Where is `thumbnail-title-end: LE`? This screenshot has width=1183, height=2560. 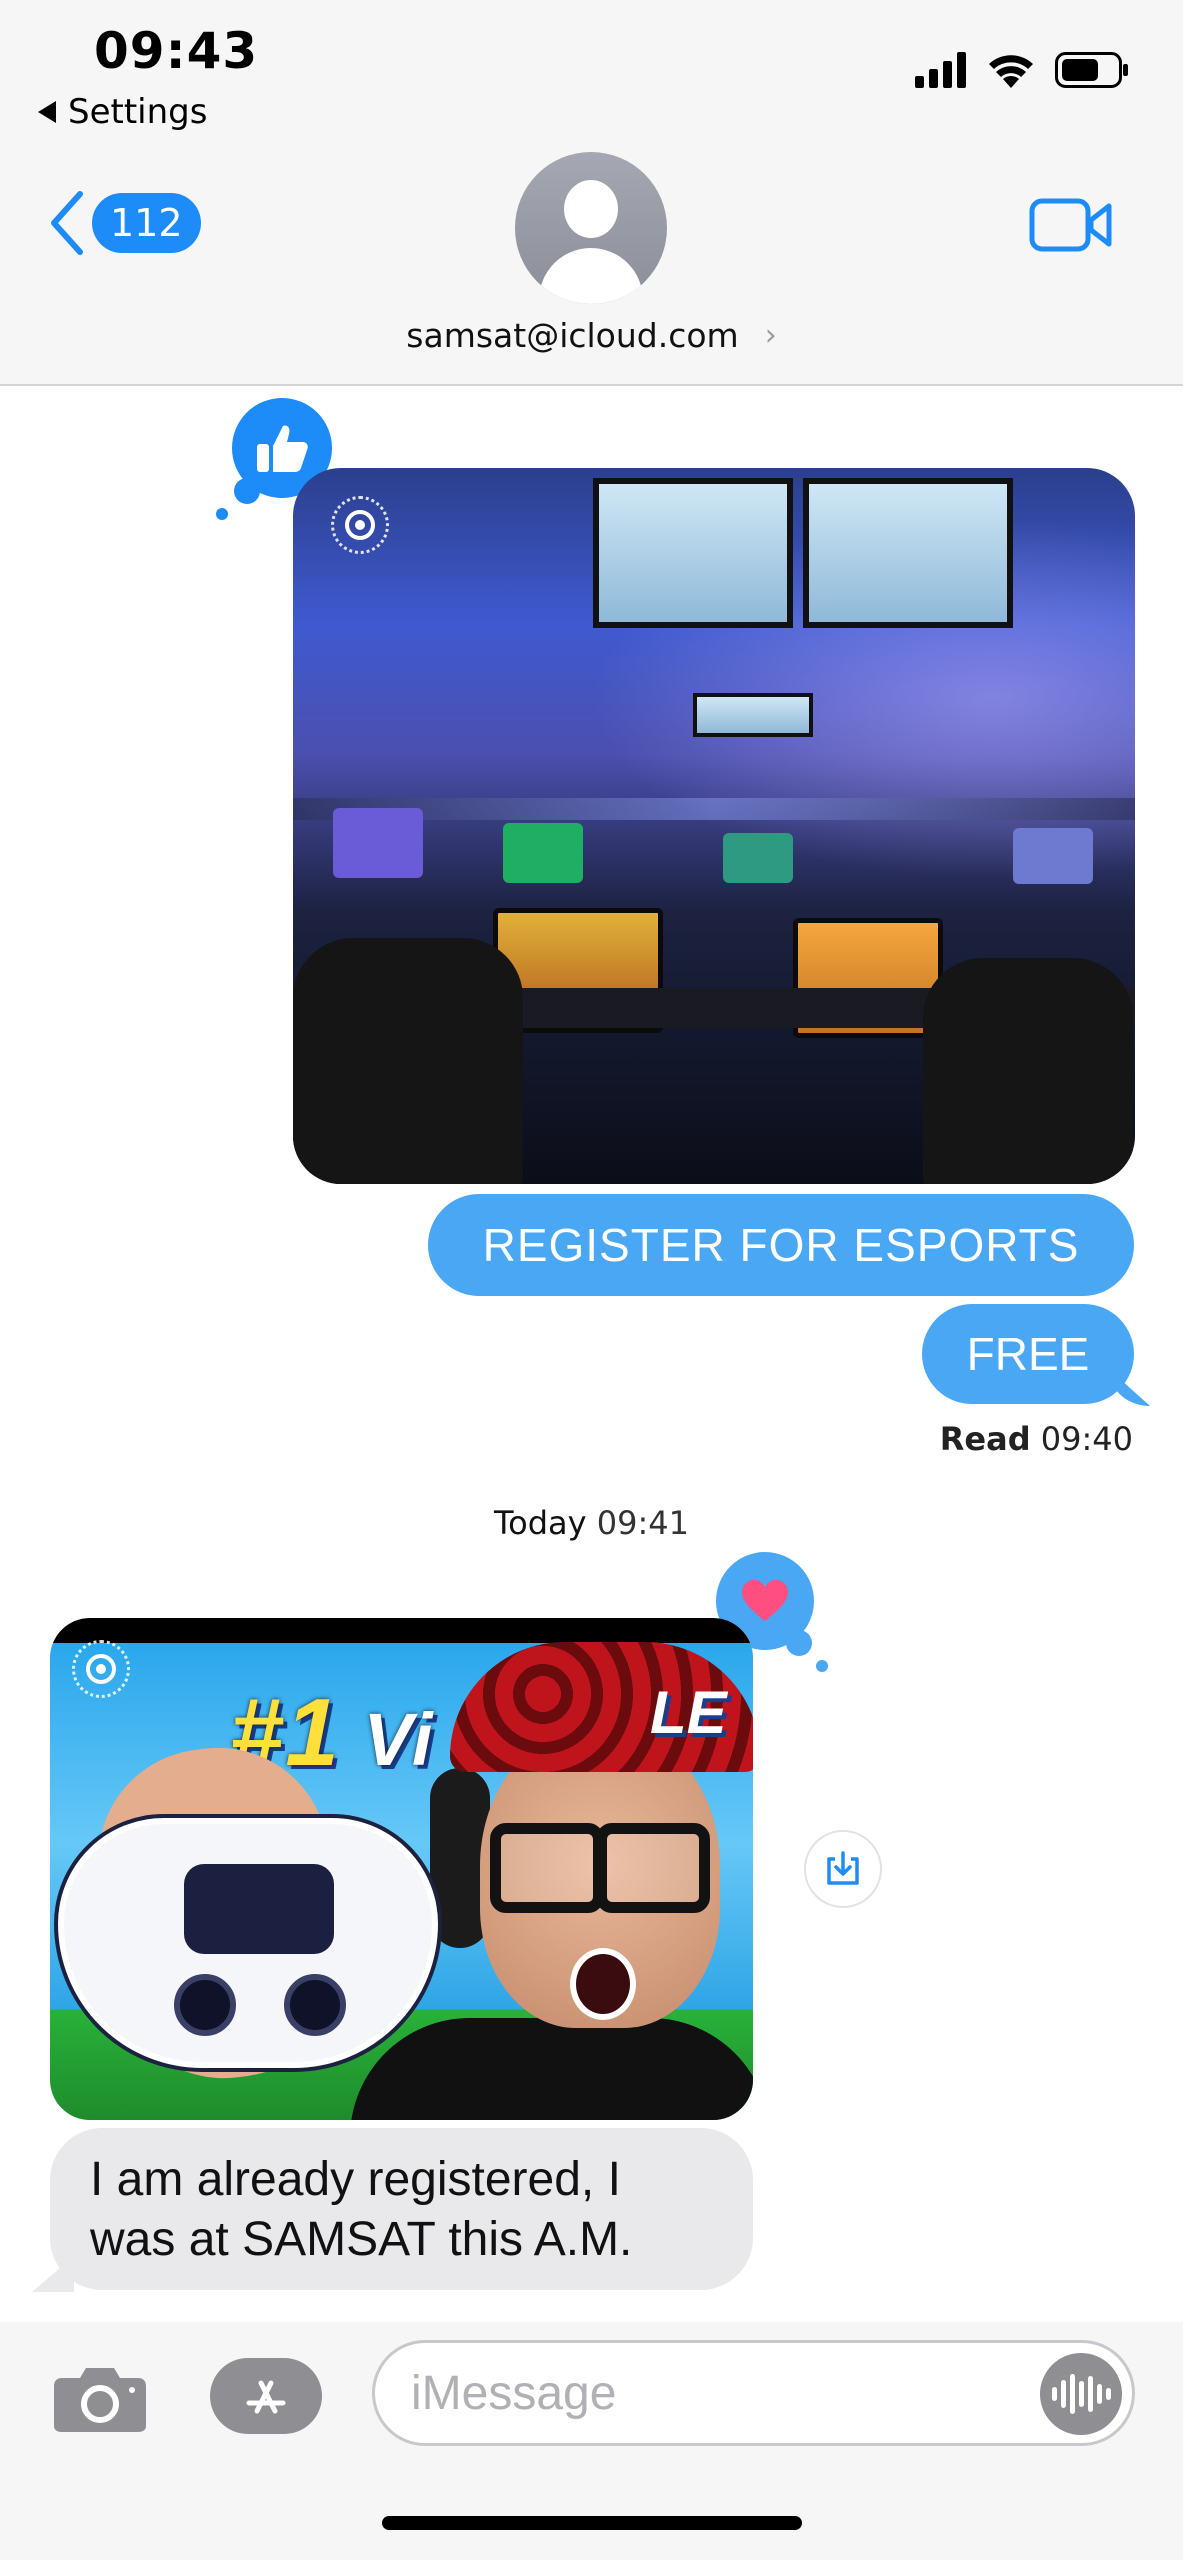 thumbnail-title-end: LE is located at coordinates (688, 1712).